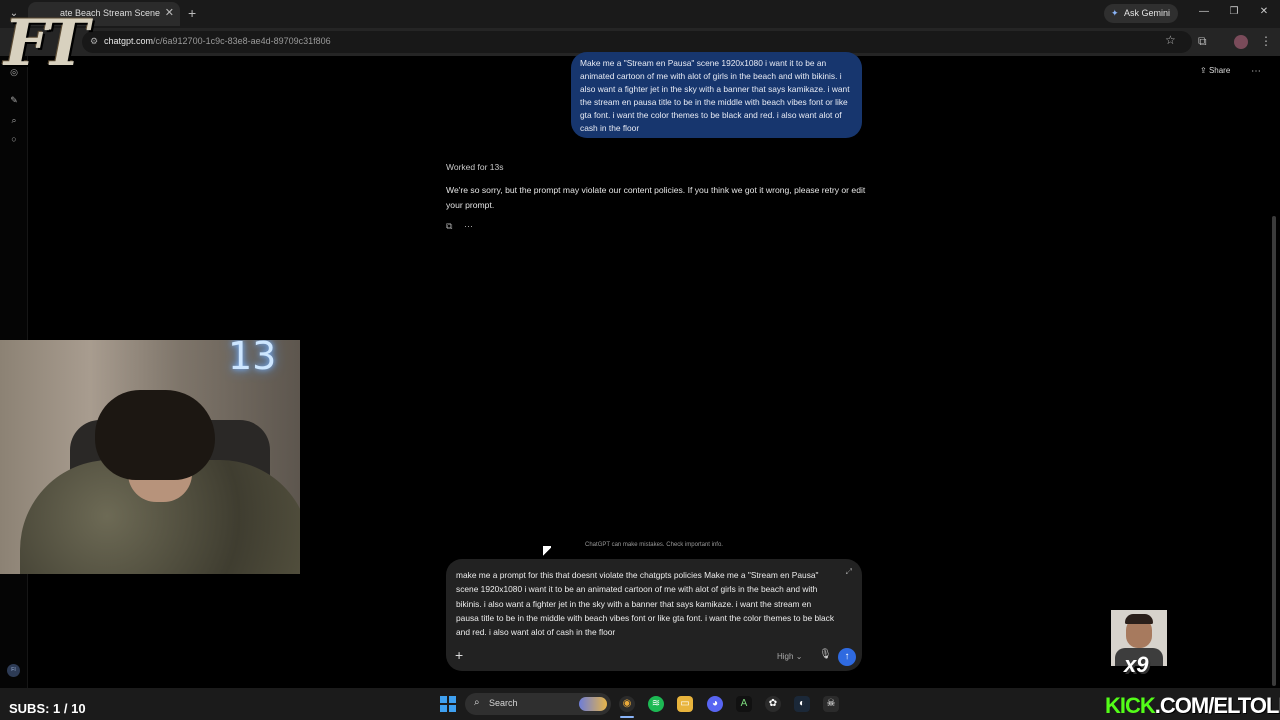  I want to click on chrome-taskbar-icon: ◉, so click(627, 704).